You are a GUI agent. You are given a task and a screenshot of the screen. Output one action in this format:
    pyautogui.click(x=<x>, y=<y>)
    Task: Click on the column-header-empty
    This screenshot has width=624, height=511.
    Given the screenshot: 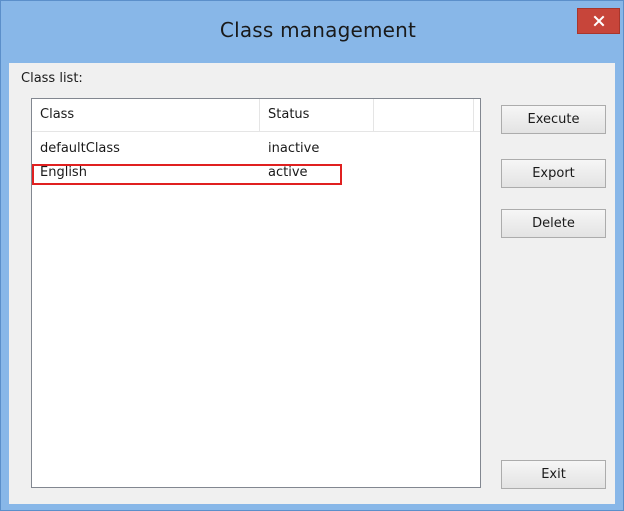 What is the action you would take?
    pyautogui.click(x=424, y=115)
    